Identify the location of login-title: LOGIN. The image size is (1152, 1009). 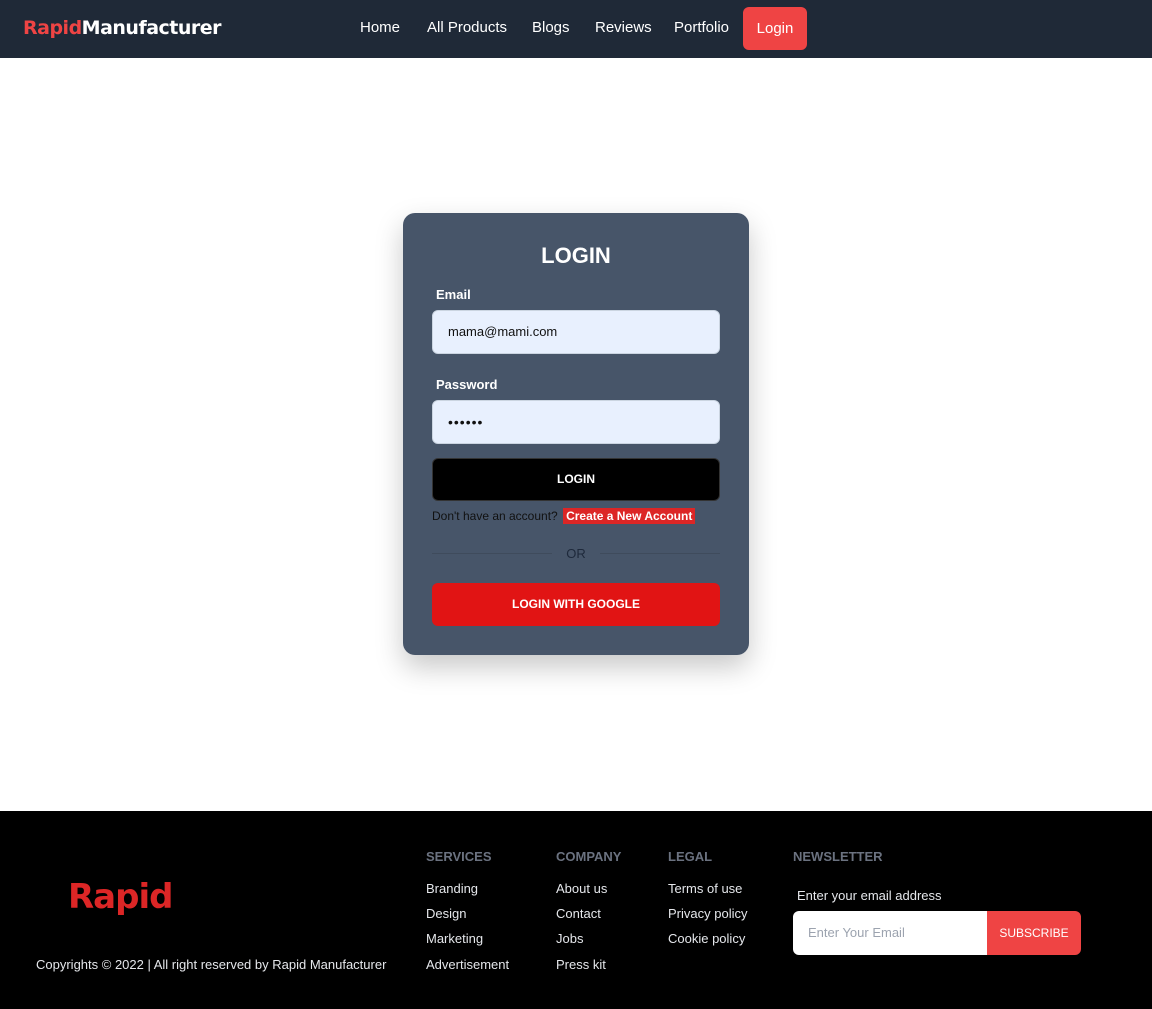
(576, 255).